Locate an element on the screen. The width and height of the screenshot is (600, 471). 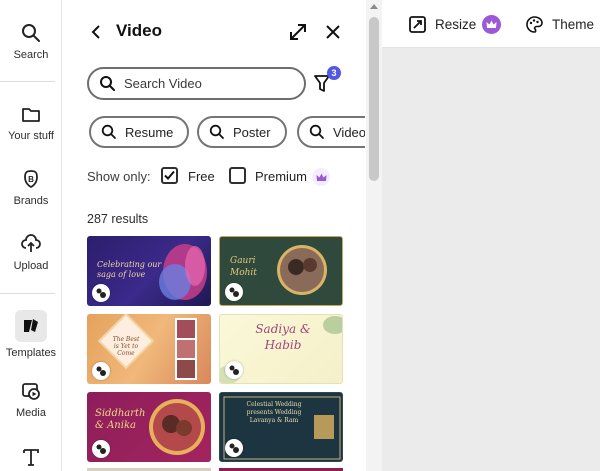
template-caption: Siddharth & Anika is located at coordinates (120, 419).